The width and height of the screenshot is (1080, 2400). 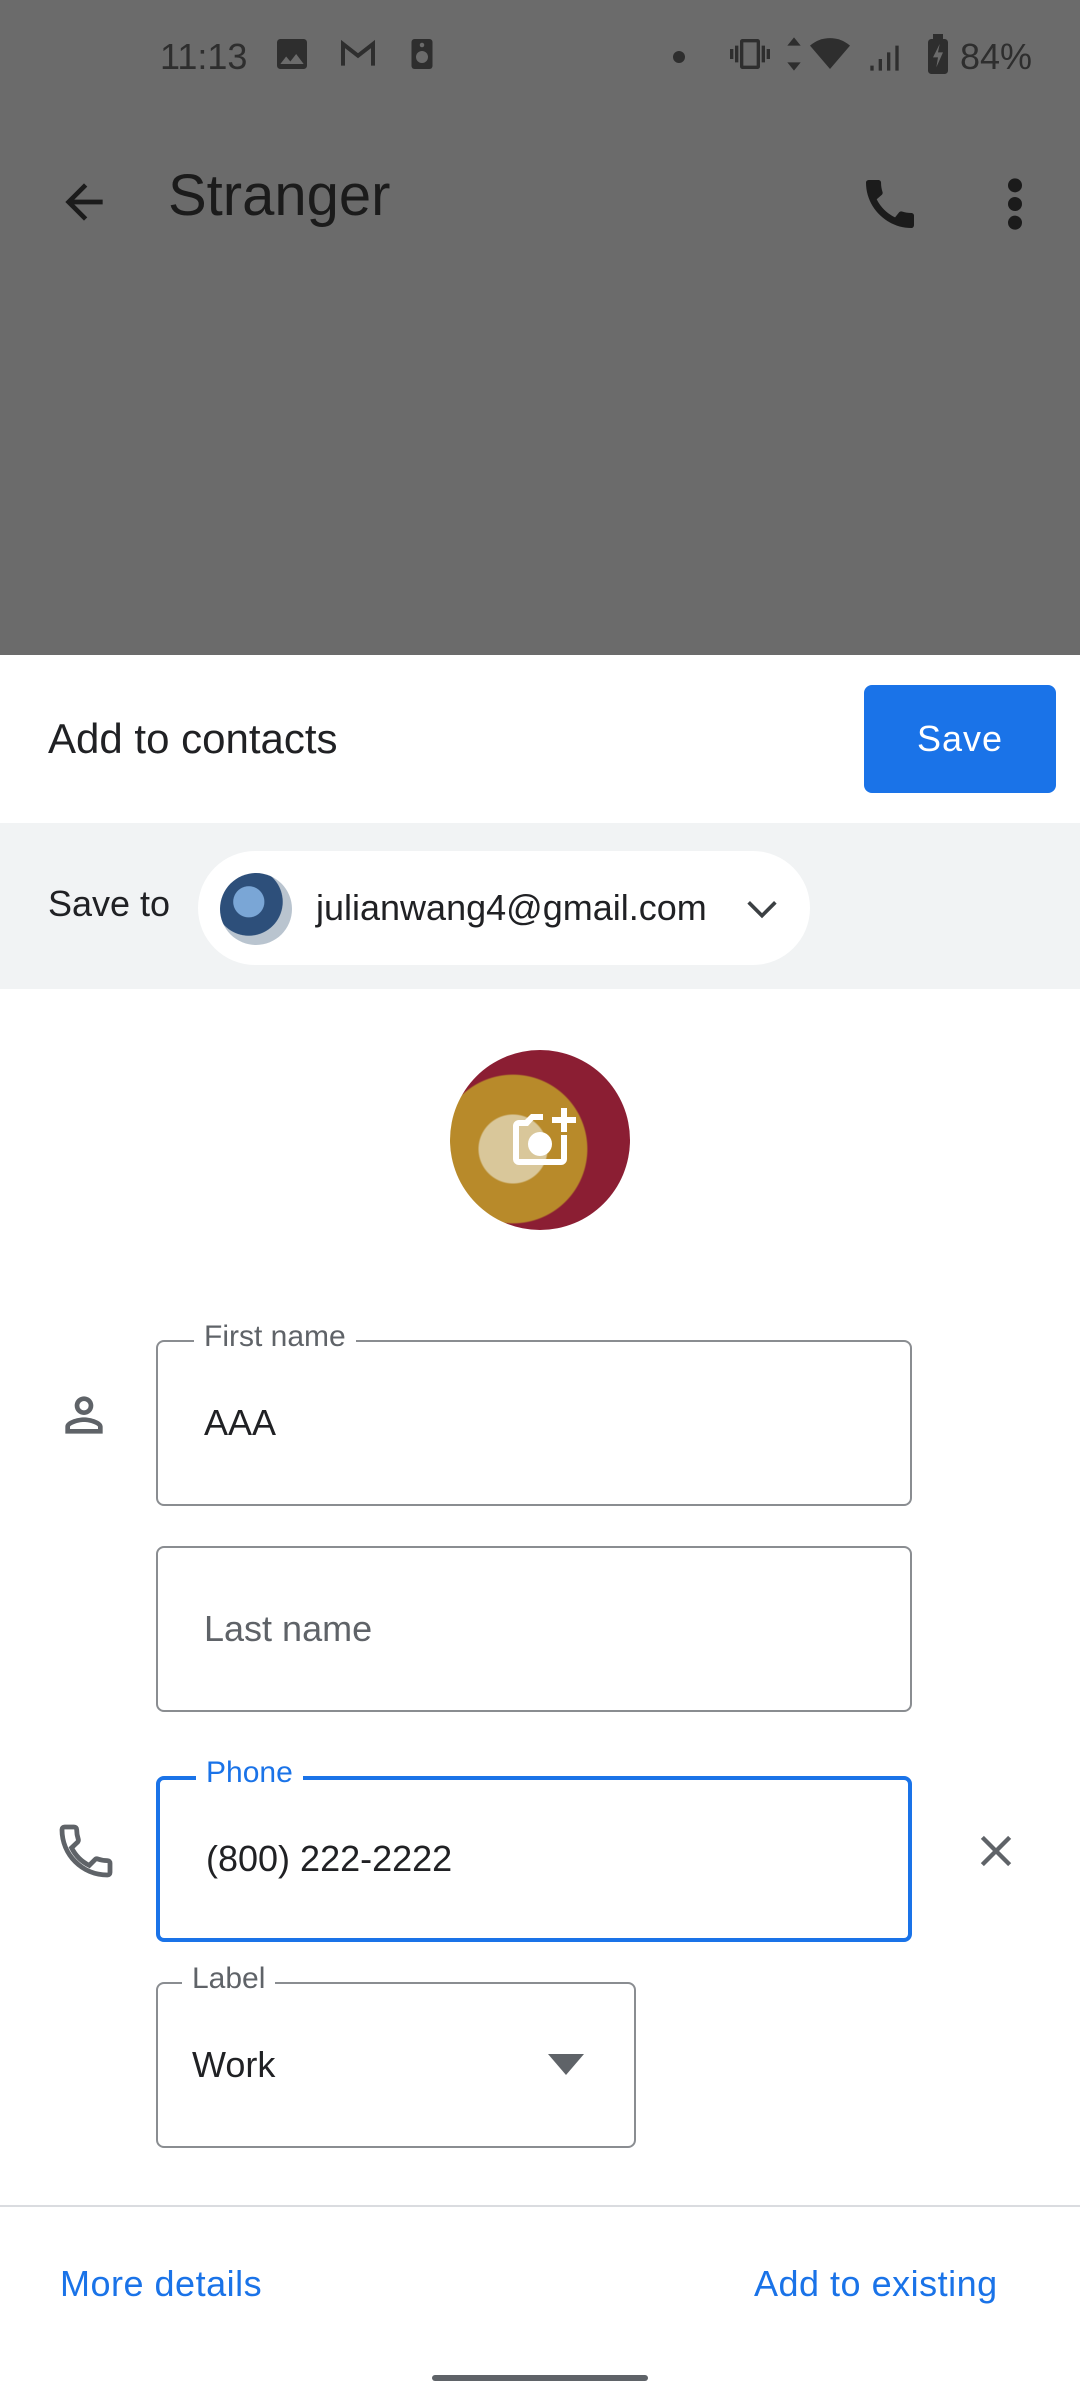 I want to click on sheet-header: Add to contacts Save, so click(x=540, y=739).